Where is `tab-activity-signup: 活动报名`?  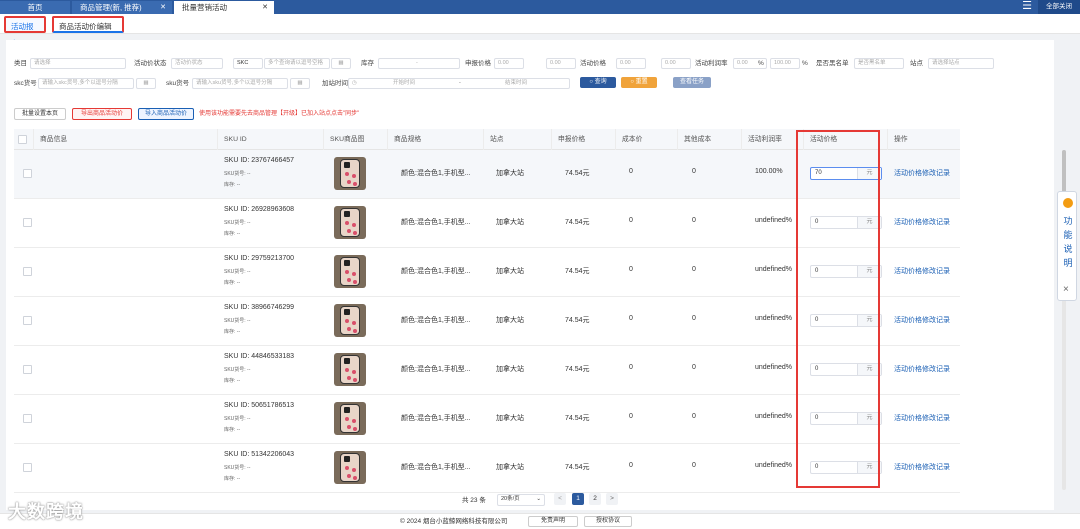
tab-activity-signup: 活动报名 is located at coordinates (25, 32).